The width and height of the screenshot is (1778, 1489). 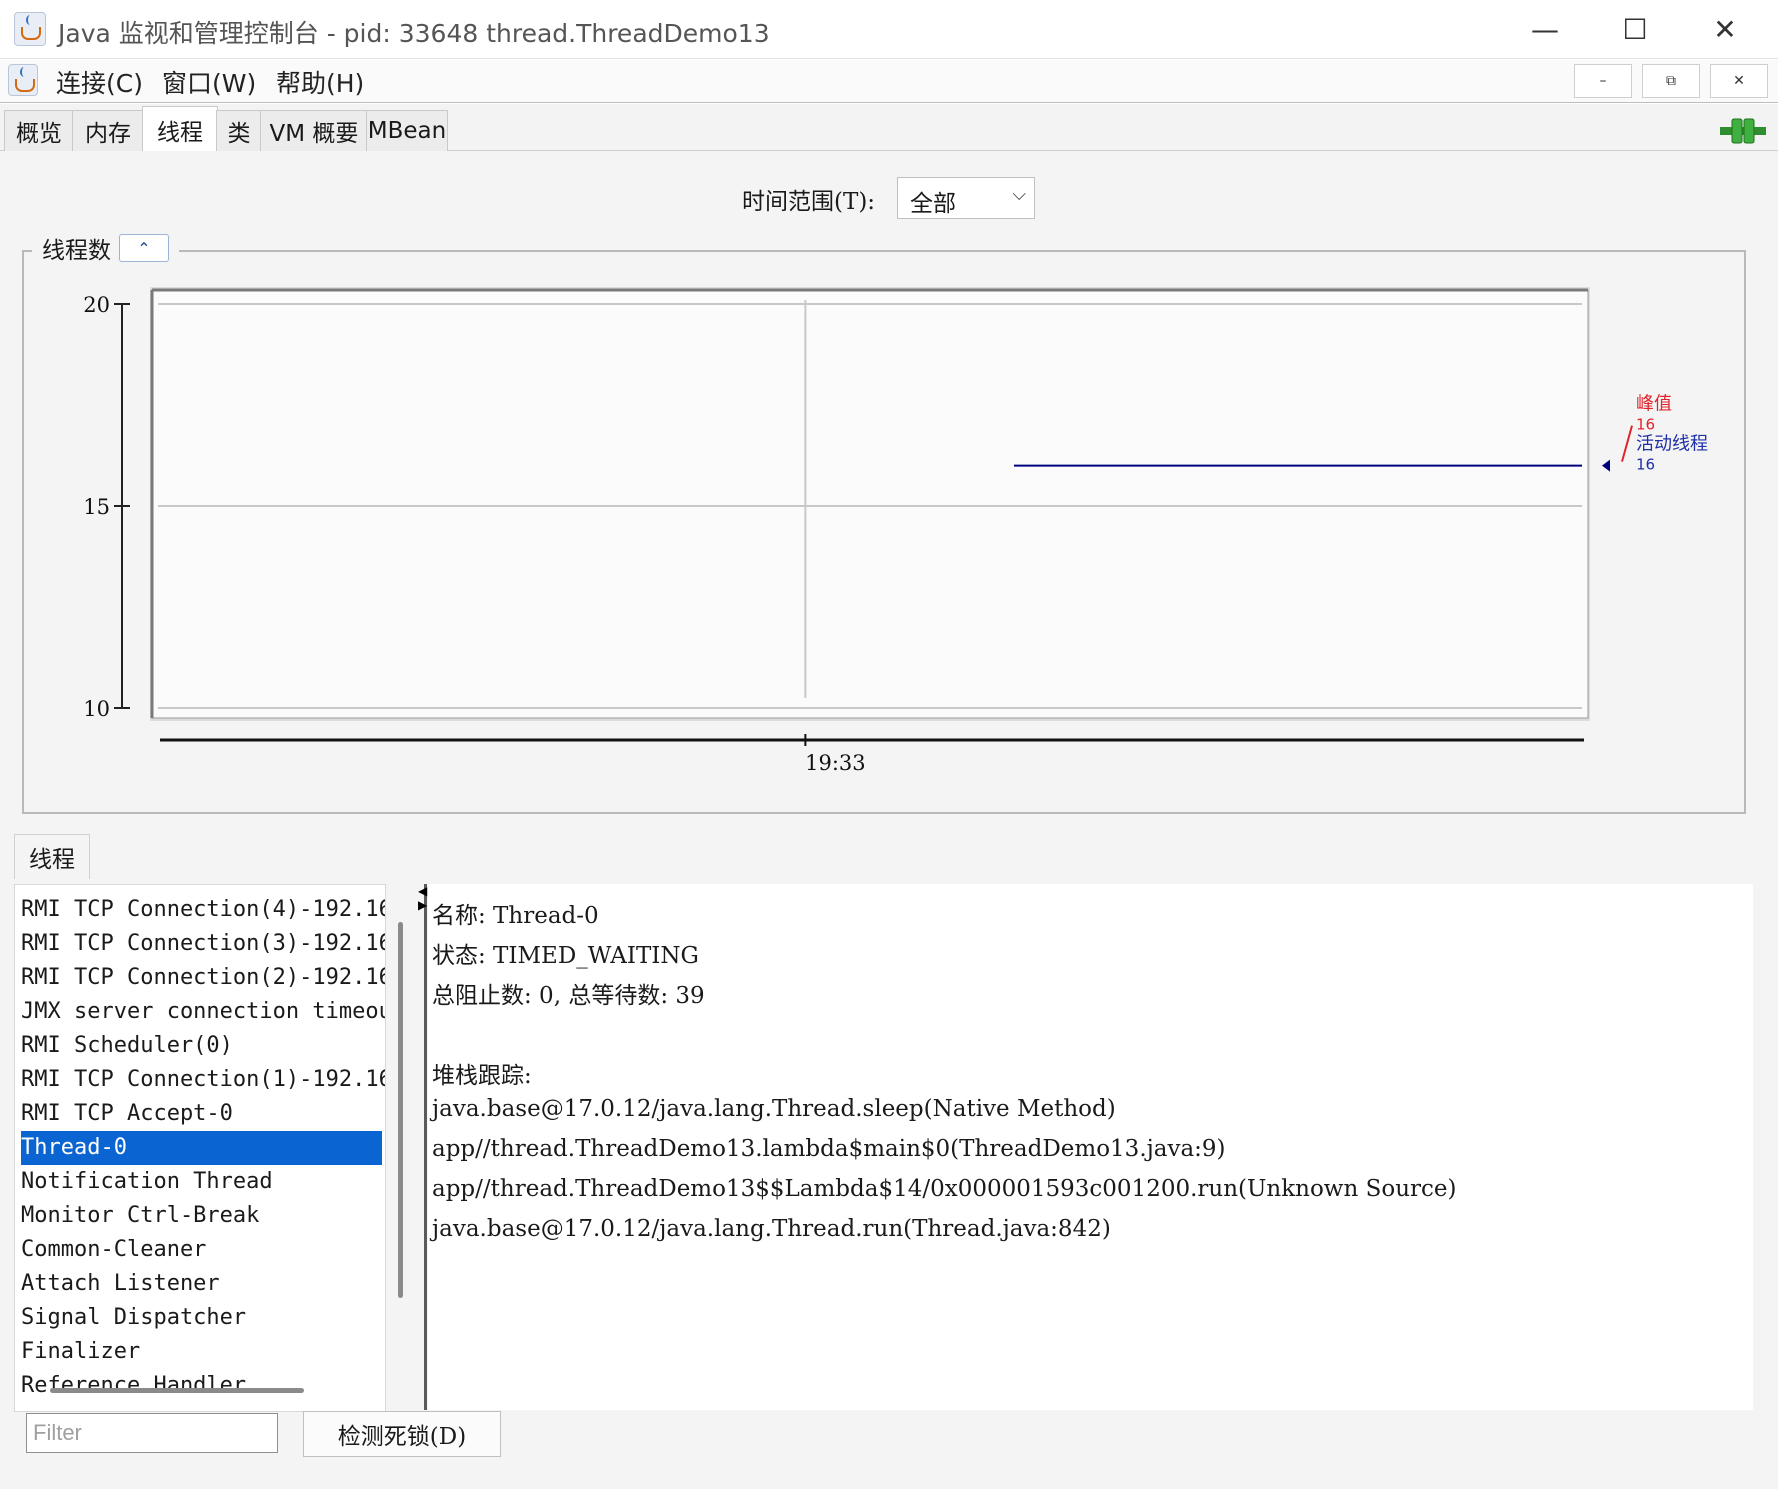 I want to click on thread-name: 名称: Thread-0, so click(x=515, y=916).